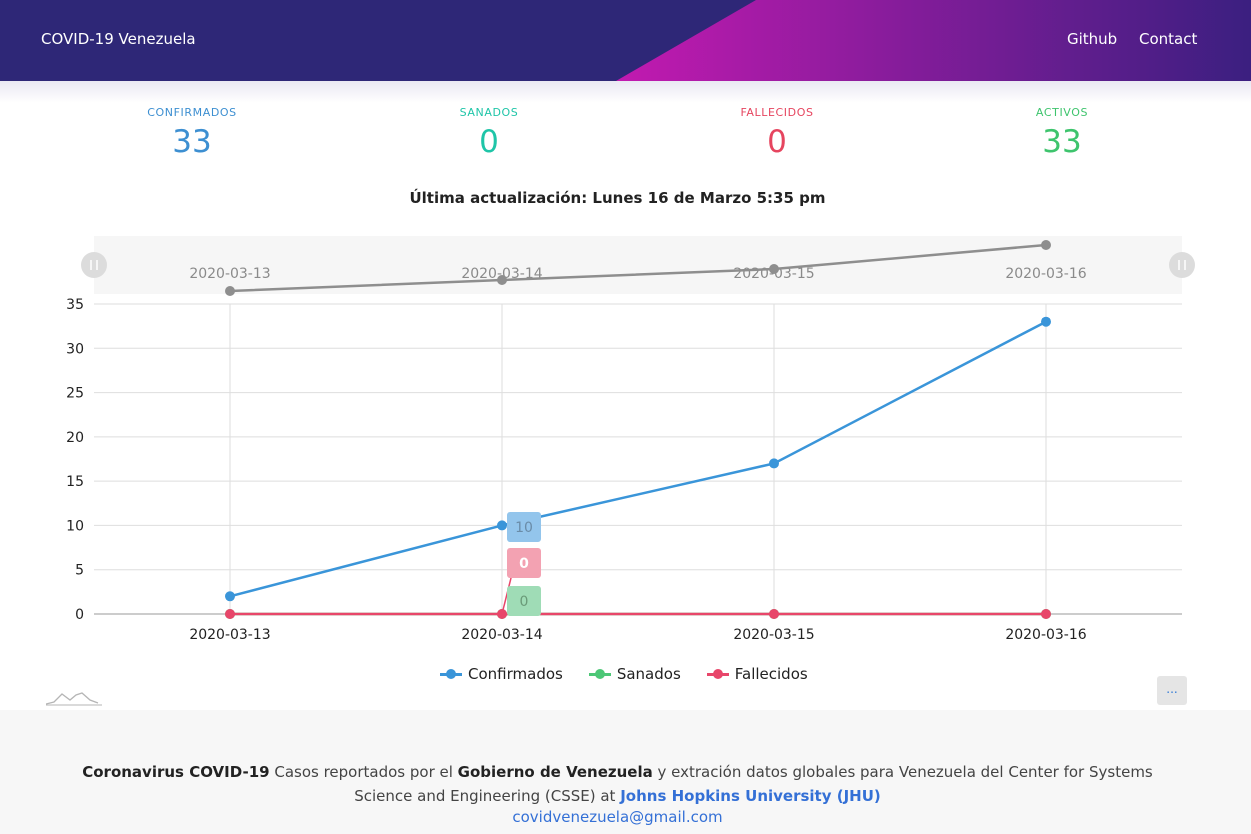  I want to click on stat-fallecidos: FALLECIDOS 0, so click(777, 132).